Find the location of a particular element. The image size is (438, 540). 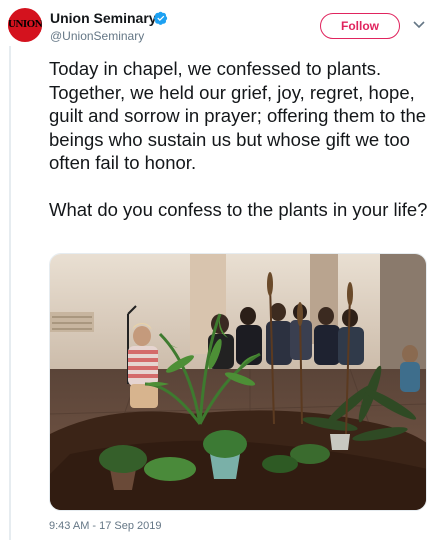

handle: @UnionSeminary is located at coordinates (97, 36).